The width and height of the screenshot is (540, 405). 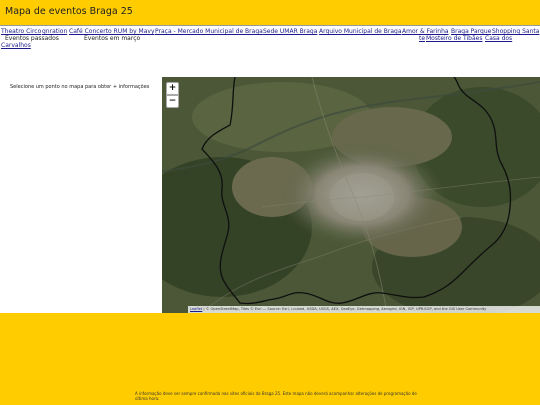 I want to click on march-events-label: Eventos em março, so click(x=112, y=38).